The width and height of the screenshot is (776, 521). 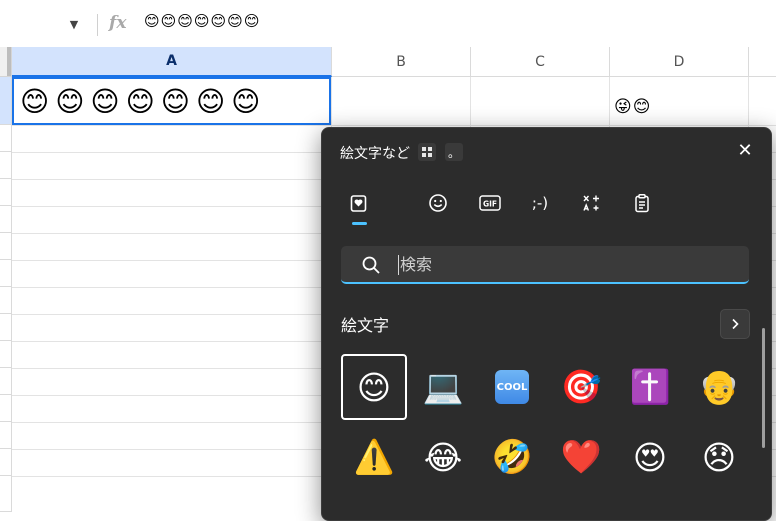 I want to click on search-icon, so click(x=371, y=267).